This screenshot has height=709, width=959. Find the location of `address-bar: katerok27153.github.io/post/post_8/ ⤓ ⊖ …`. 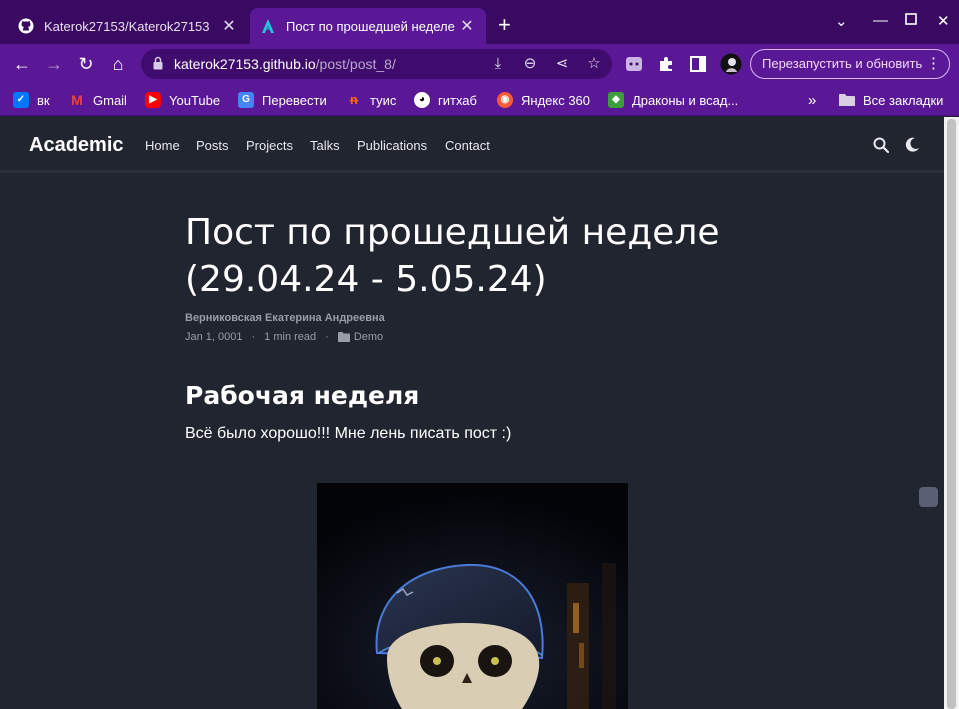

address-bar: katerok27153.github.io/post/post_8/ ⤓ ⊖ … is located at coordinates (376, 64).